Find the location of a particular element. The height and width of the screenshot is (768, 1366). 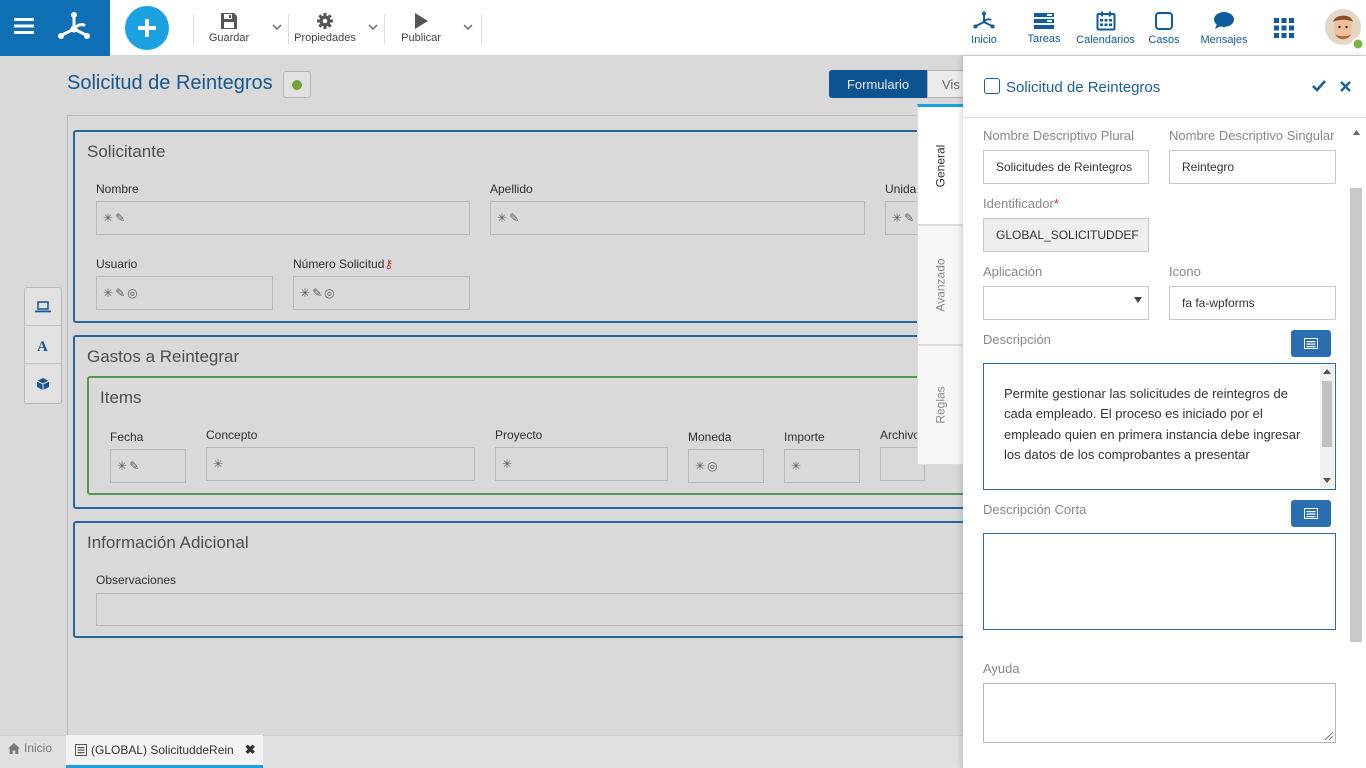

bottom-tab-form: (GLOBAL) SolicituddeRein ✖ is located at coordinates (164, 751).